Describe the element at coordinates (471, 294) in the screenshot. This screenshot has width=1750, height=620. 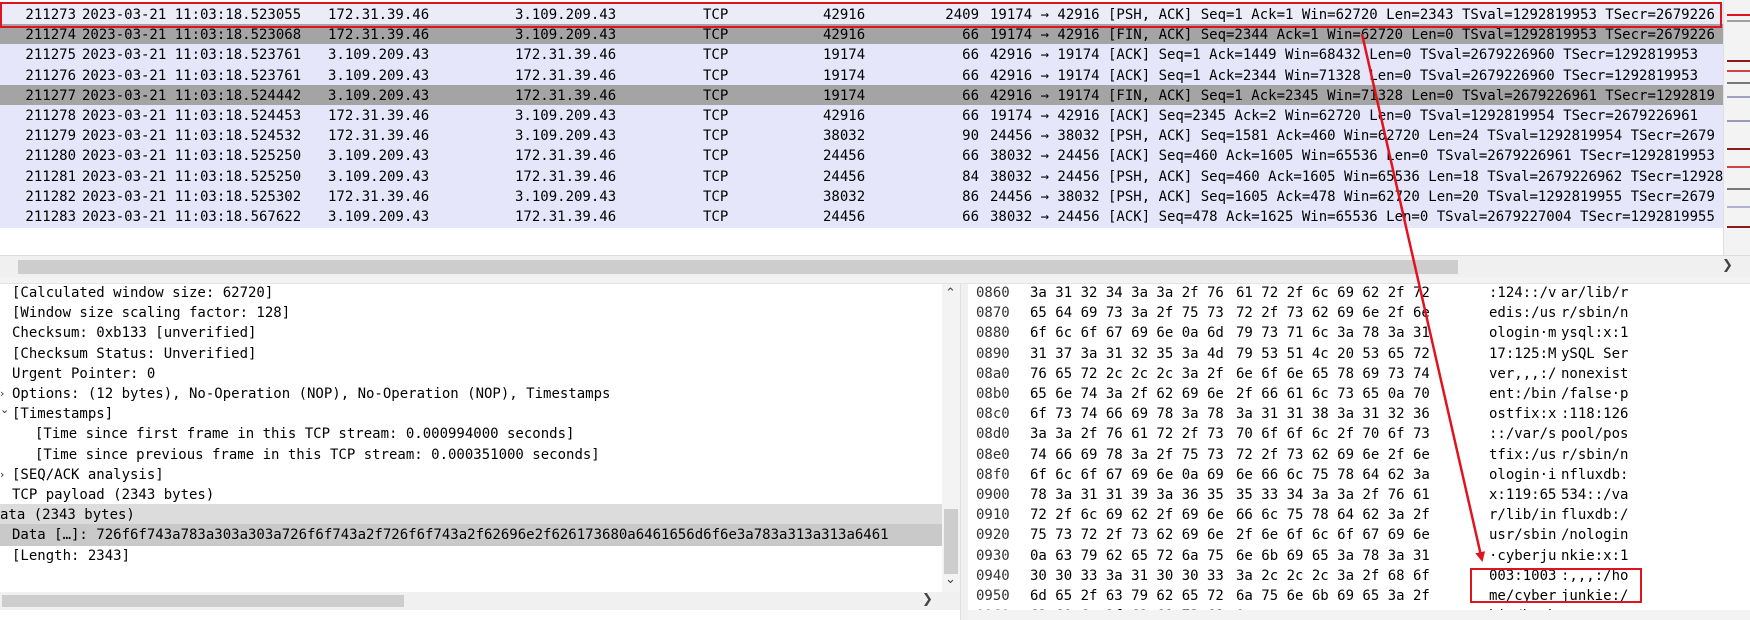
I see `detail-tree-item: [Calculated window size: 62720]` at that location.